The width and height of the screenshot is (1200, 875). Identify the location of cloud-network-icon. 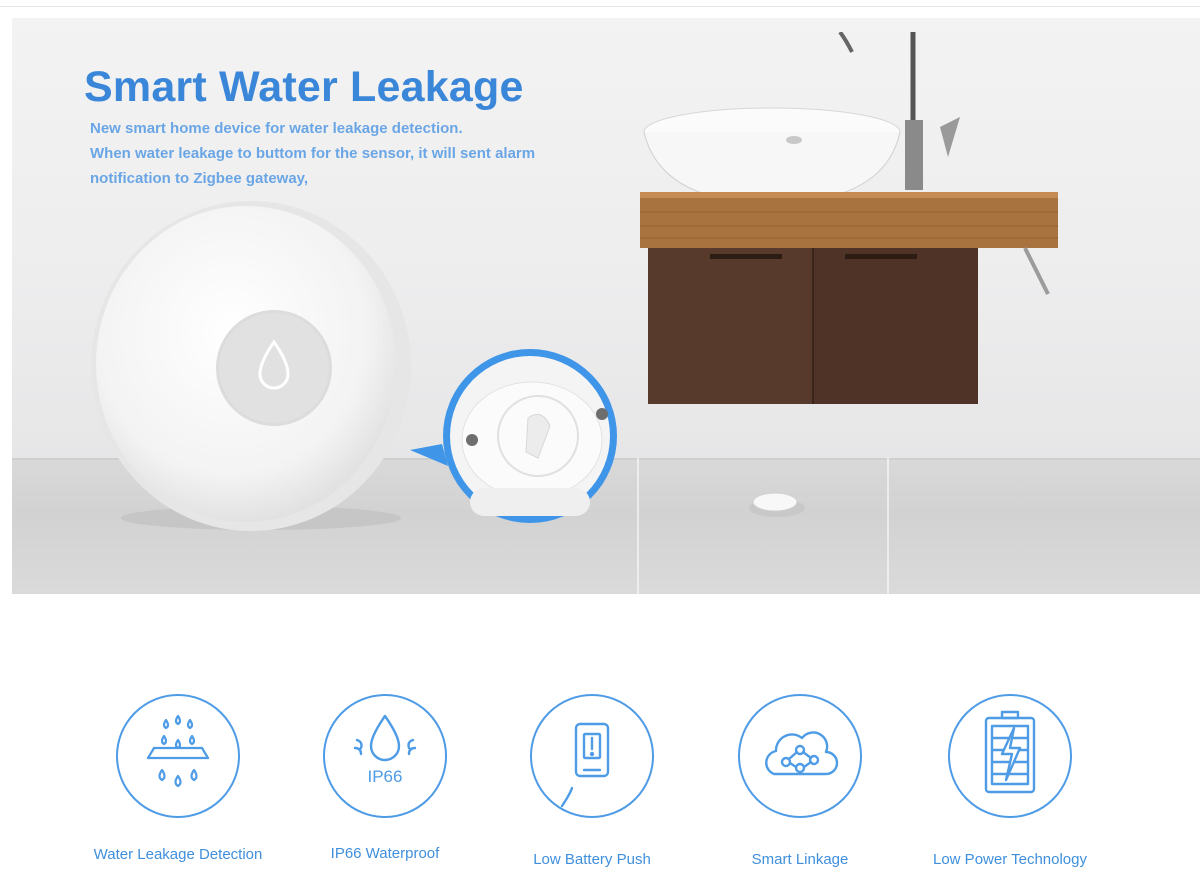
(802, 753).